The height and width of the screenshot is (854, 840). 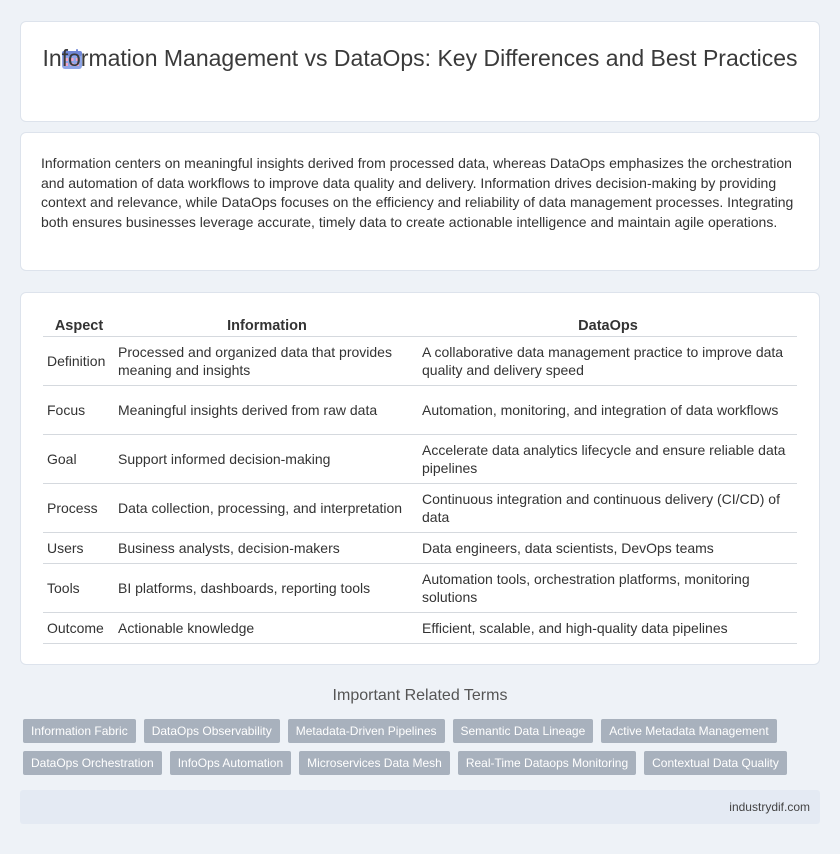 I want to click on row-aspect: Definition, so click(x=79, y=361).